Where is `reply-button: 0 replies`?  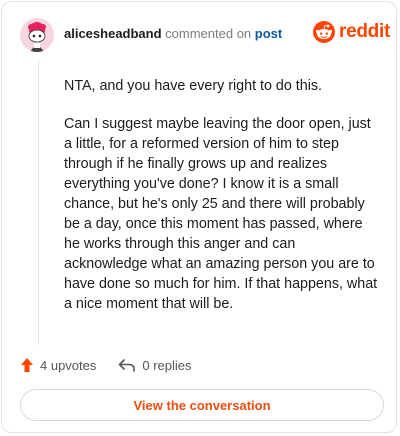 reply-button: 0 replies is located at coordinates (155, 365).